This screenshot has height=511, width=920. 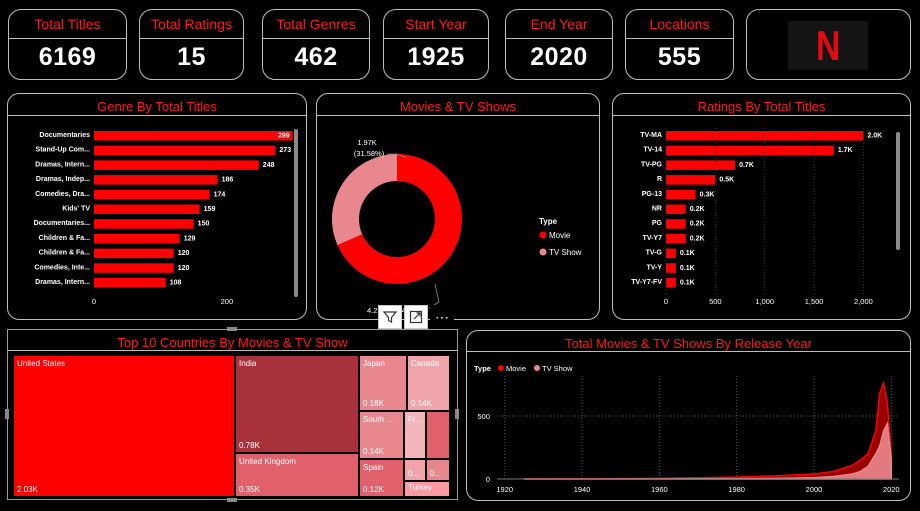 I want to click on data-label: 248, so click(x=269, y=165).